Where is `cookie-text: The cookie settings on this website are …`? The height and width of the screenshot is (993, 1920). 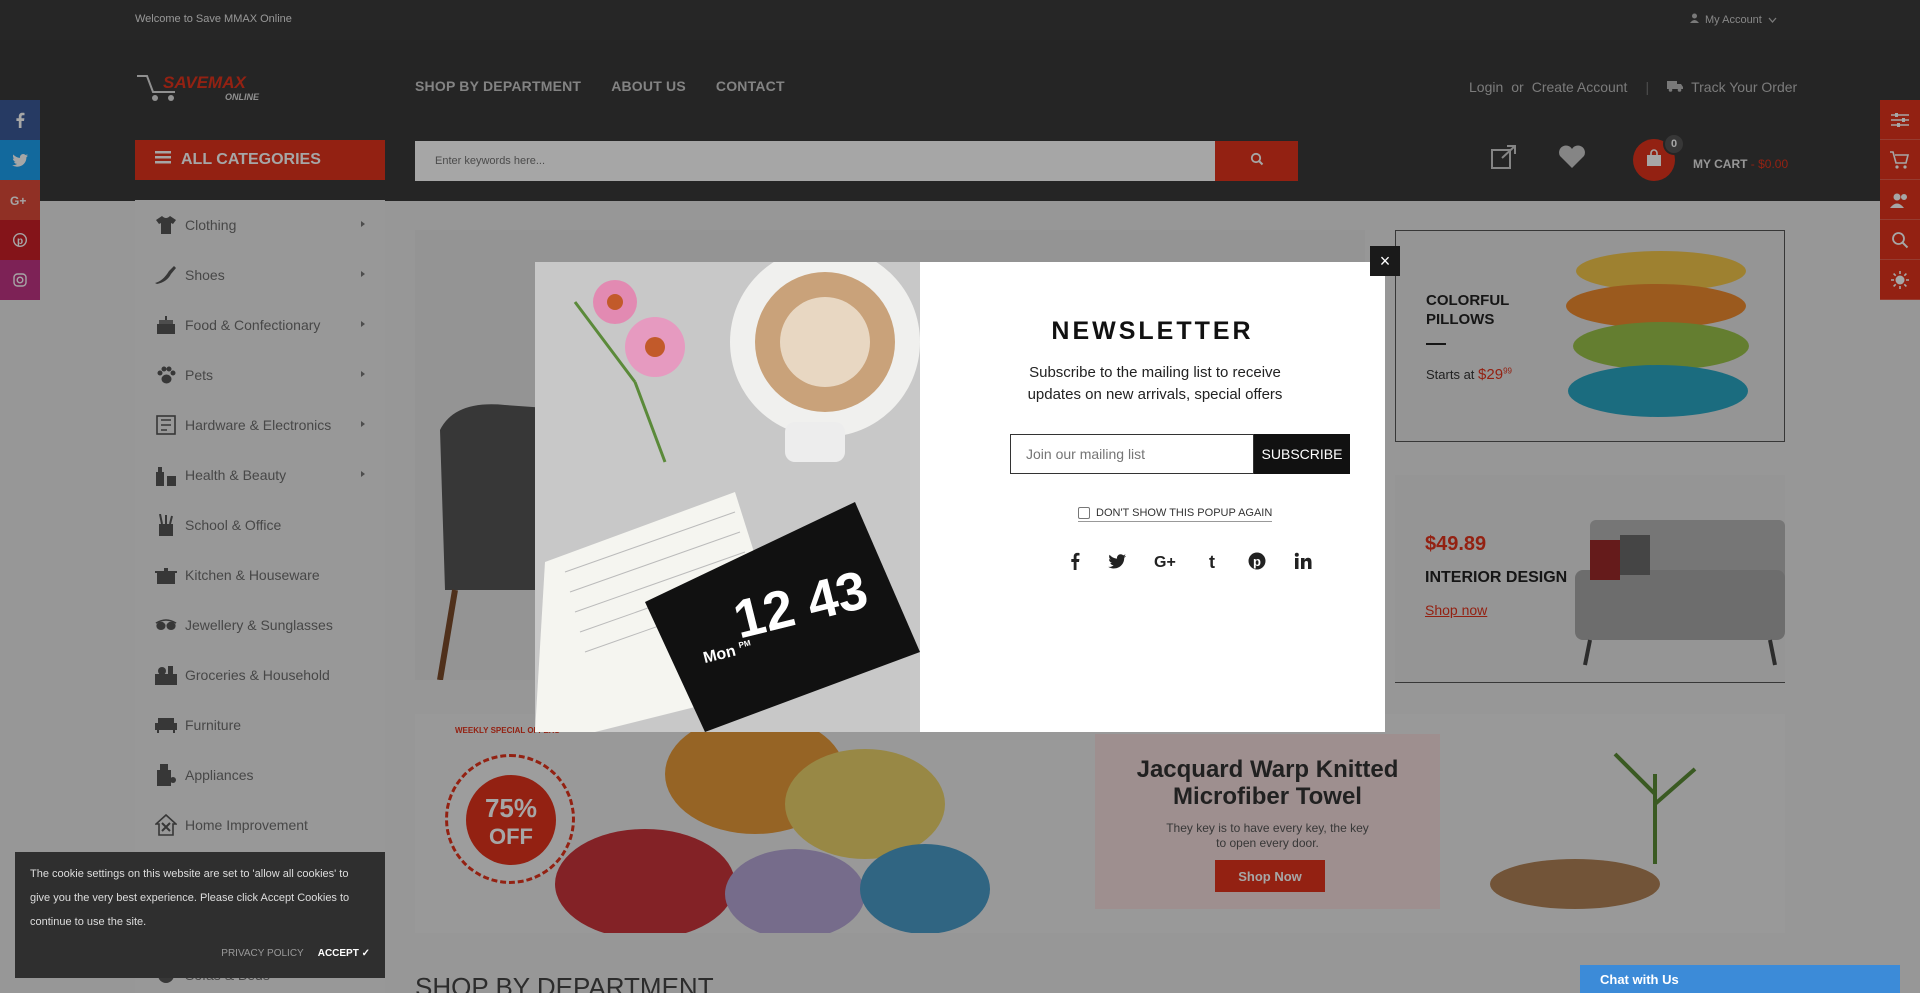
cookie-text: The cookie settings on this website are … is located at coordinates (190, 898).